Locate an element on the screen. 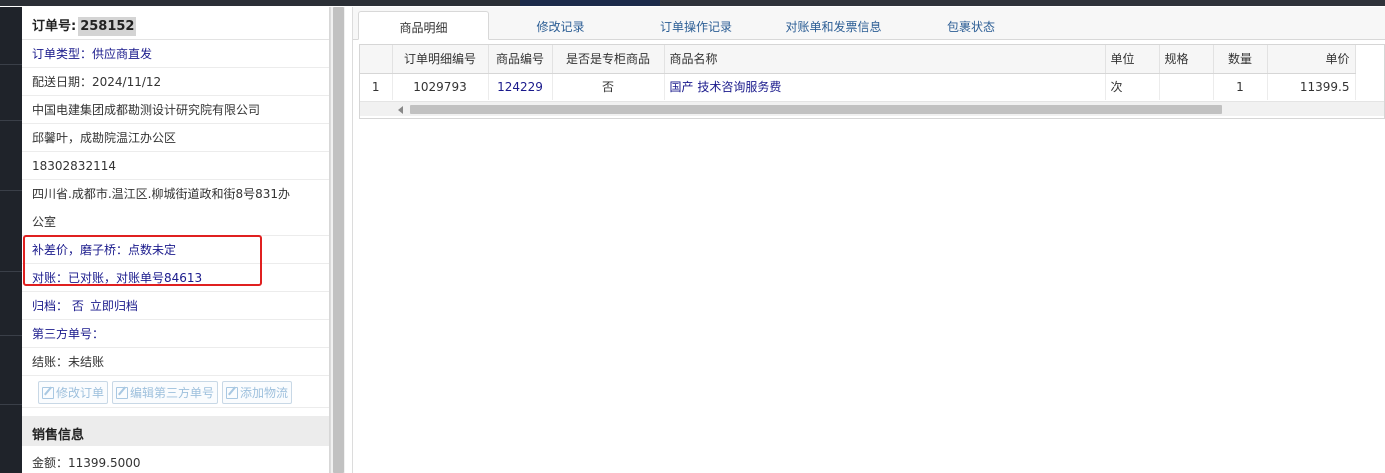  scrollbar-thumb is located at coordinates (338, 240).